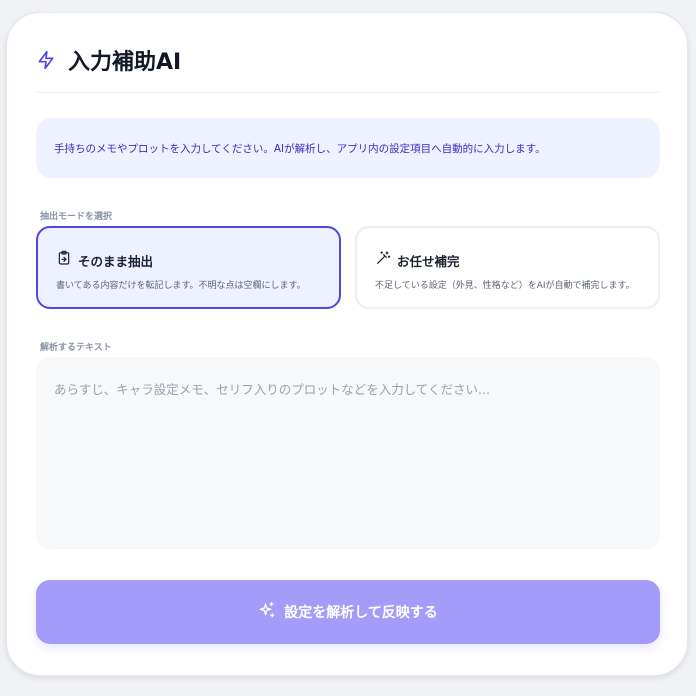  Describe the element at coordinates (76, 217) in the screenshot. I see `mode-section-label: 抽出モードを選択` at that location.